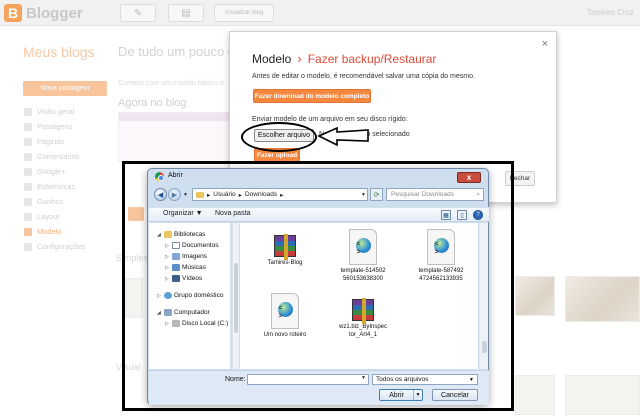 The height and width of the screenshot is (417, 640). What do you see at coordinates (192, 295) in the screenshot?
I see `tree-item: ▷ Grupo doméstico` at bounding box center [192, 295].